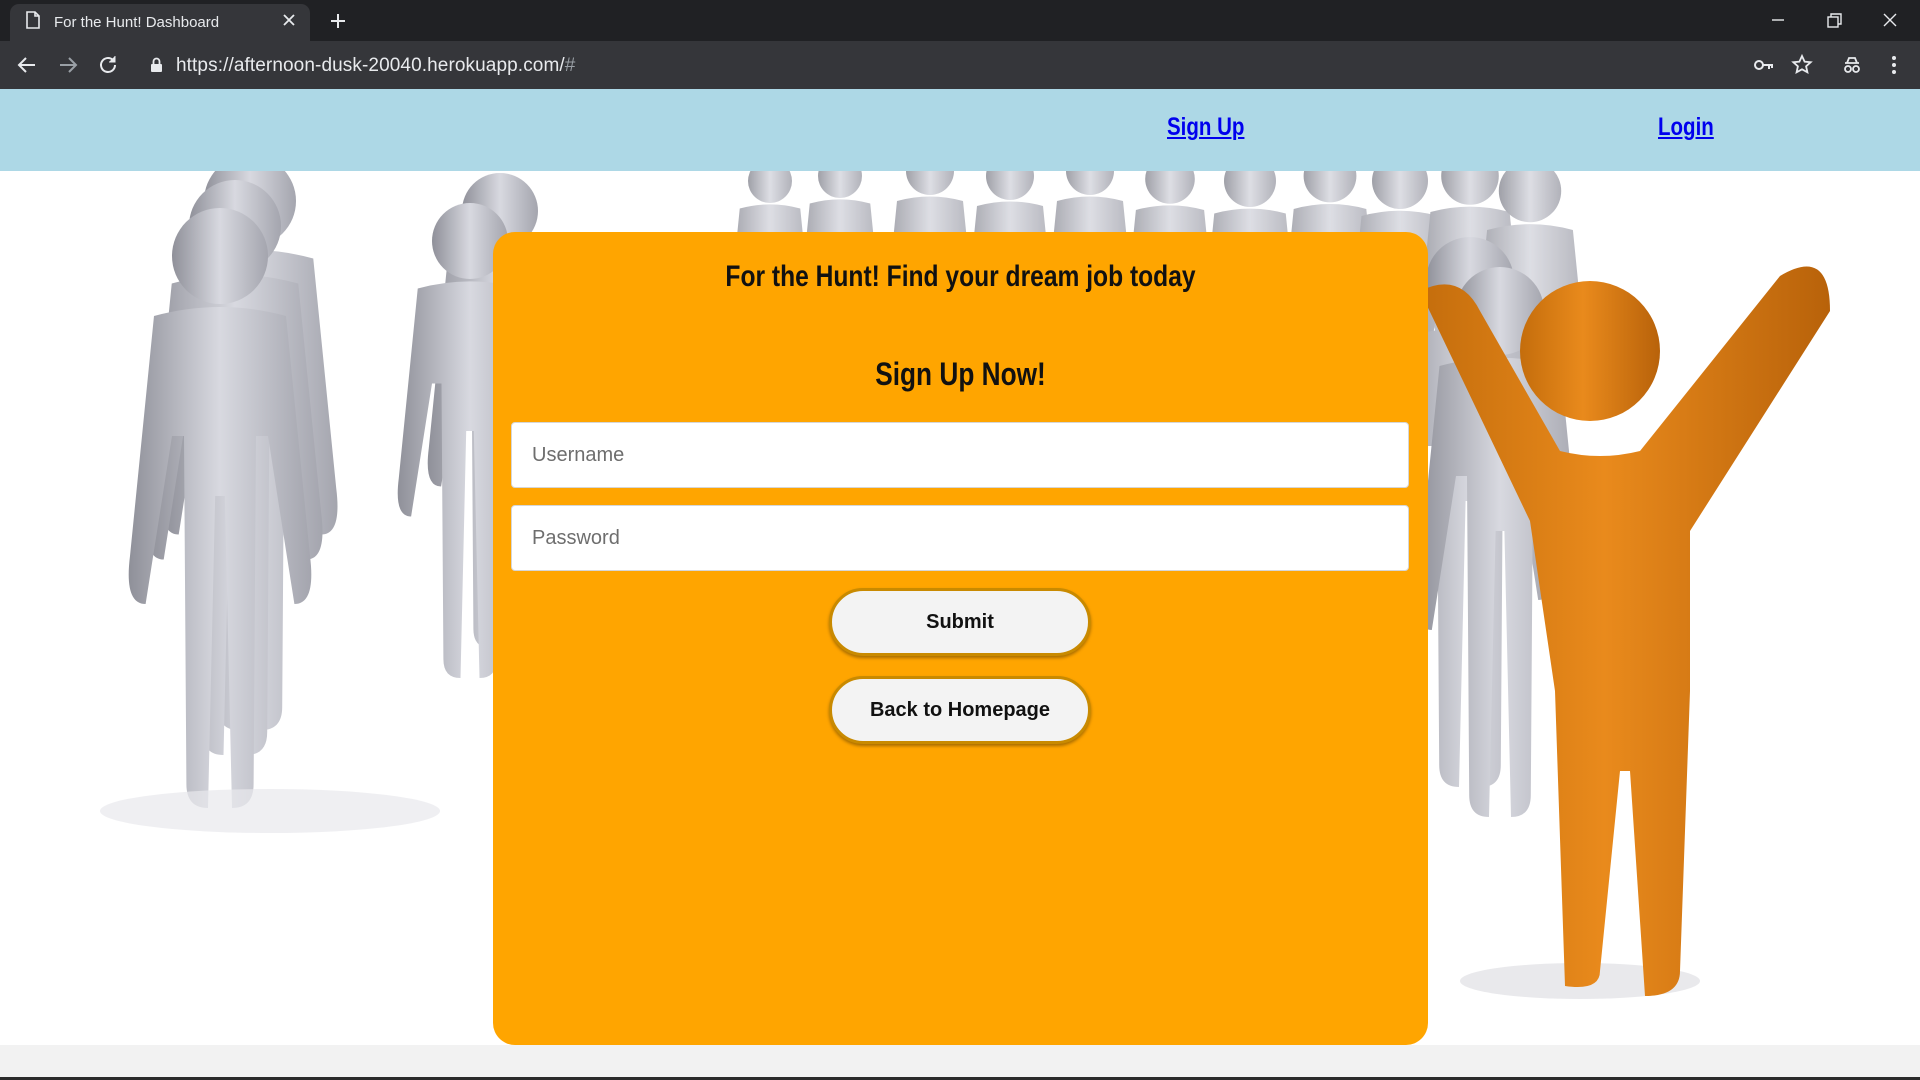  What do you see at coordinates (960, 276) in the screenshot?
I see `card-title: For the Hunt! Find your dream job today` at bounding box center [960, 276].